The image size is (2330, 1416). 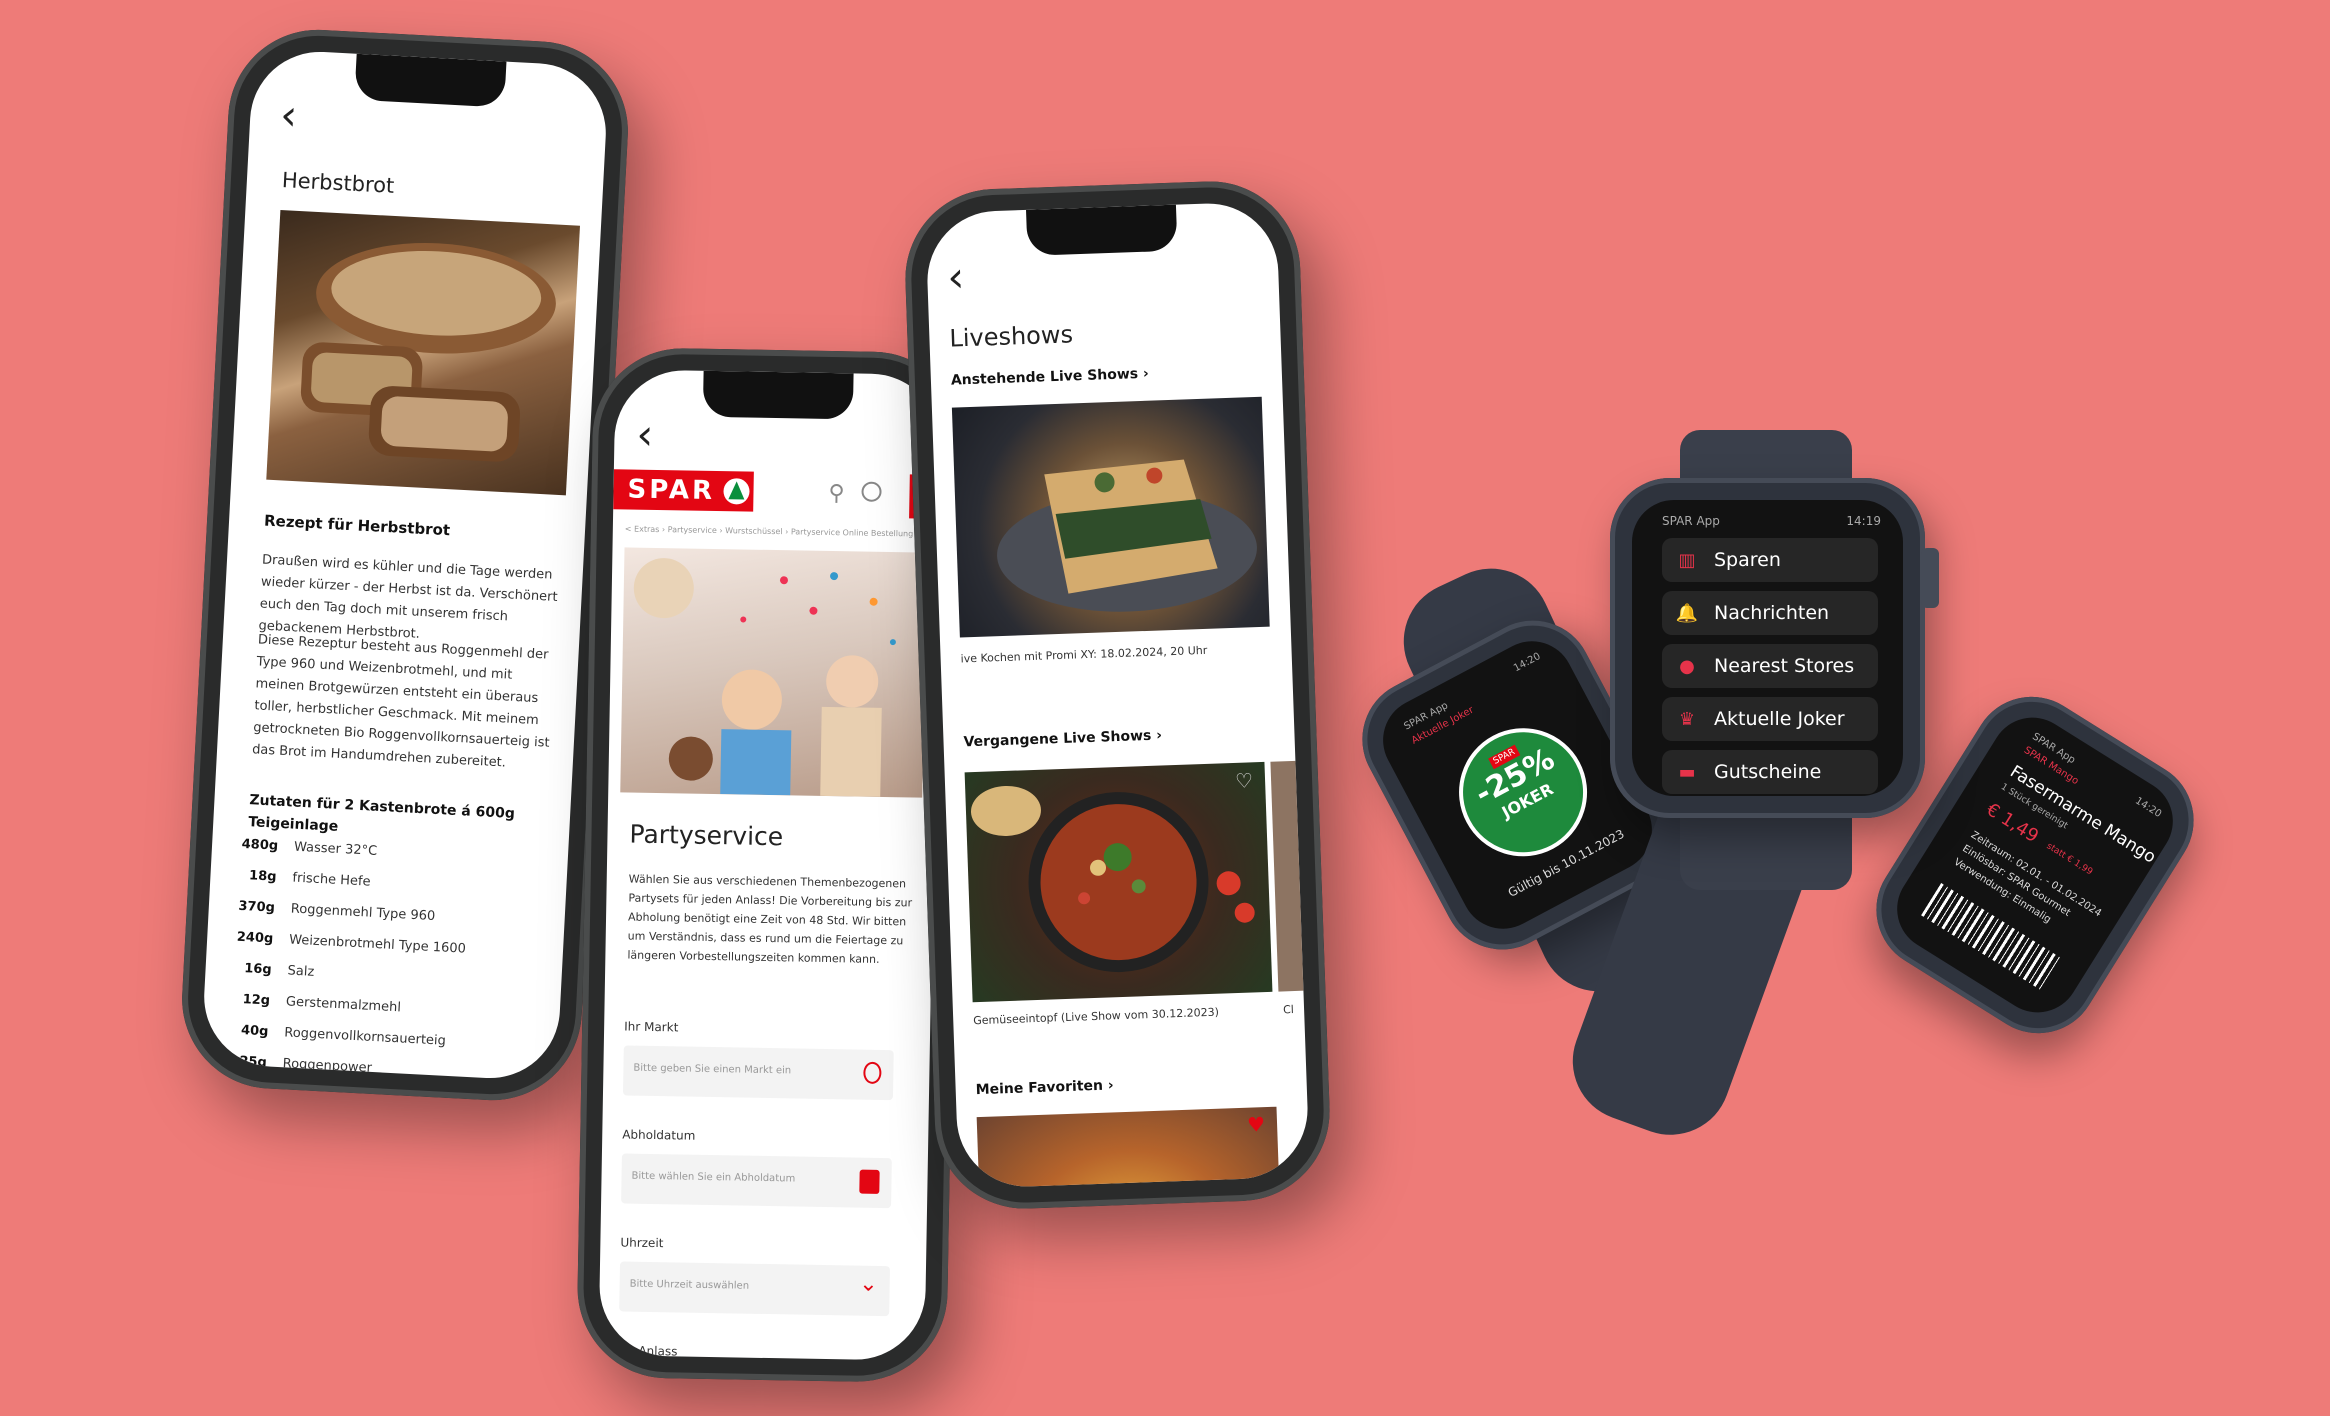 I want to click on watch-crown, so click(x=1930, y=578).